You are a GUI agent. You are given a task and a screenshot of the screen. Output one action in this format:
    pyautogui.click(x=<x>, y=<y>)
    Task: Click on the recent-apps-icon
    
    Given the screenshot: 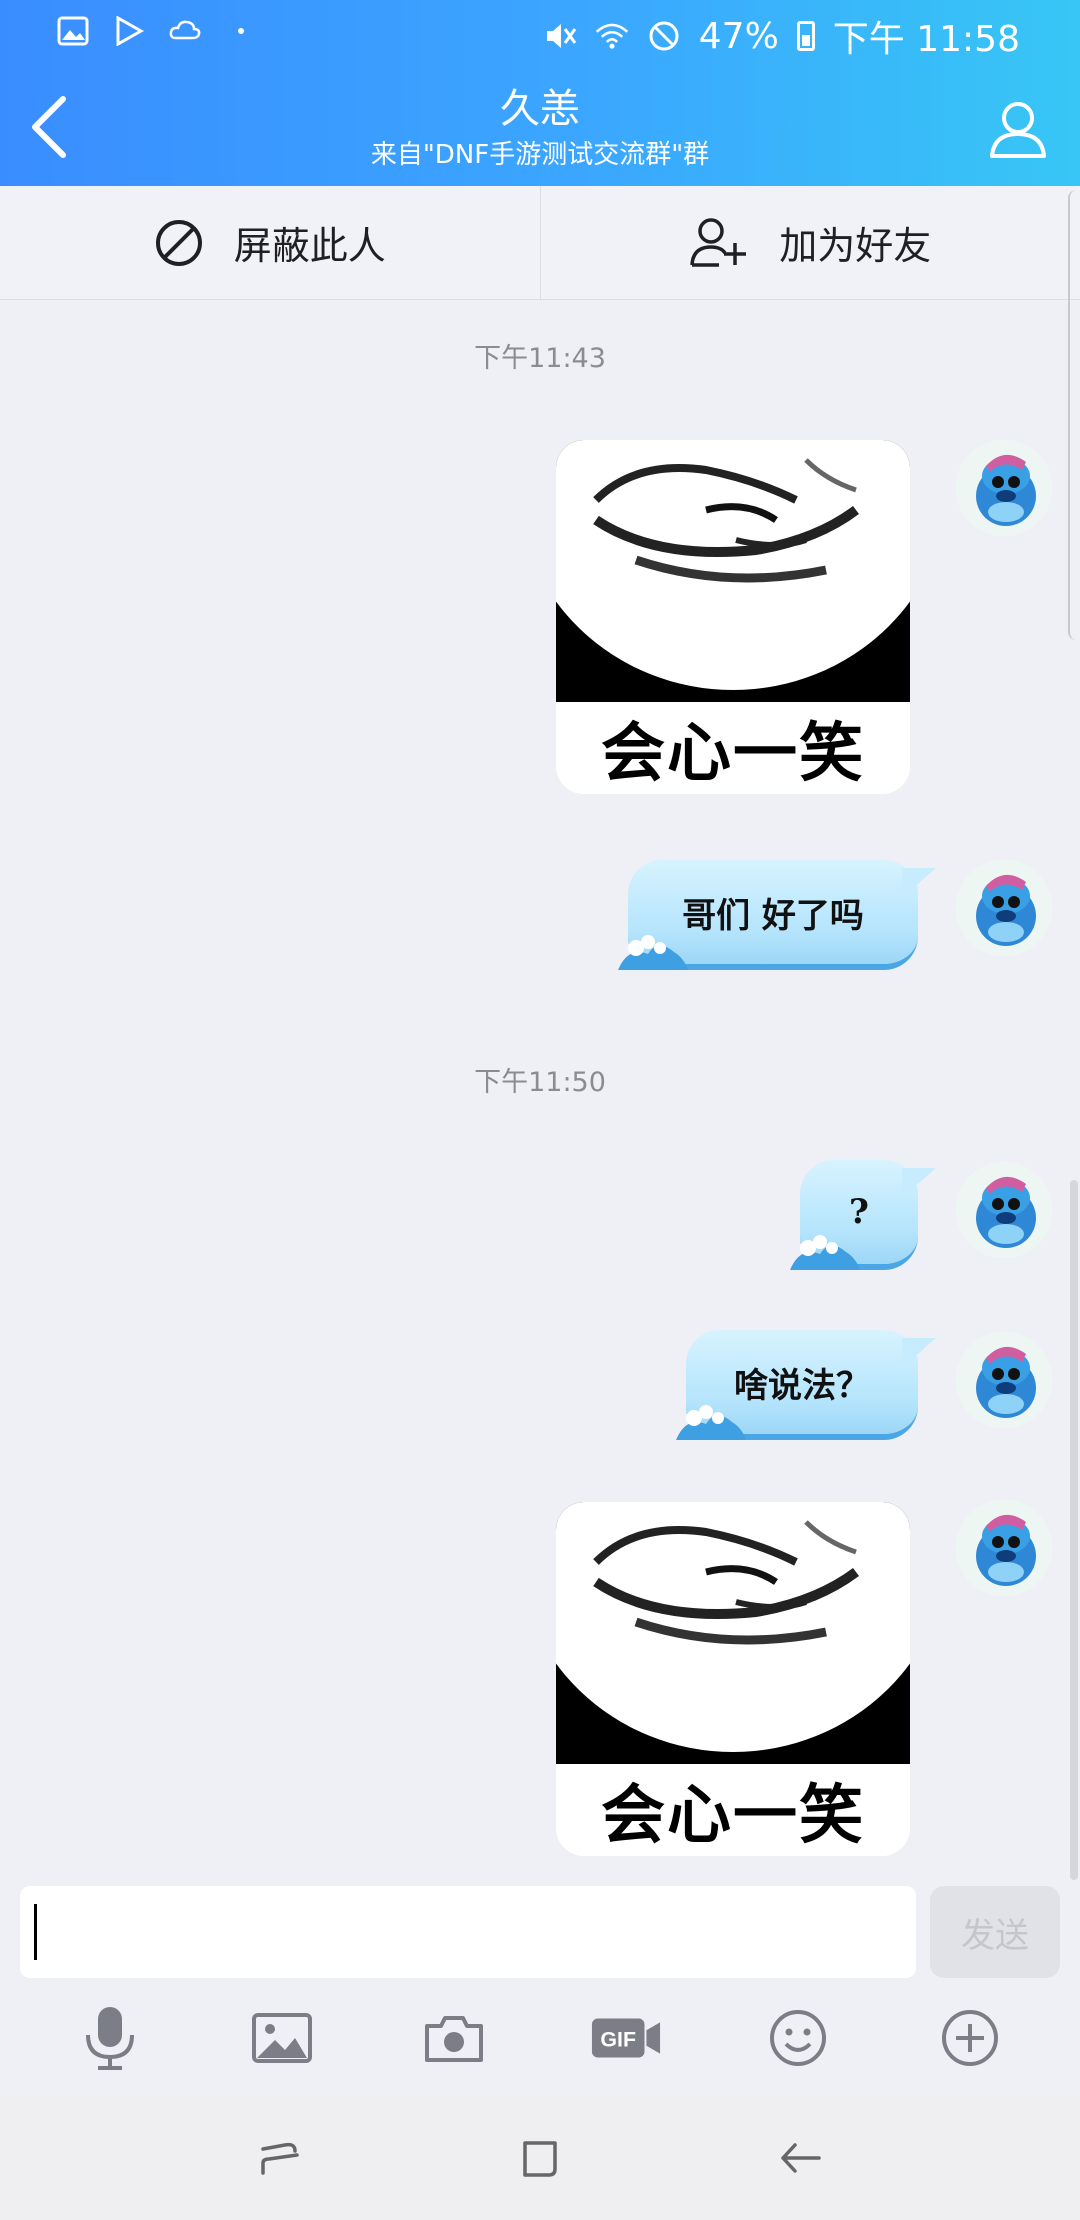 What is the action you would take?
    pyautogui.click(x=280, y=2158)
    